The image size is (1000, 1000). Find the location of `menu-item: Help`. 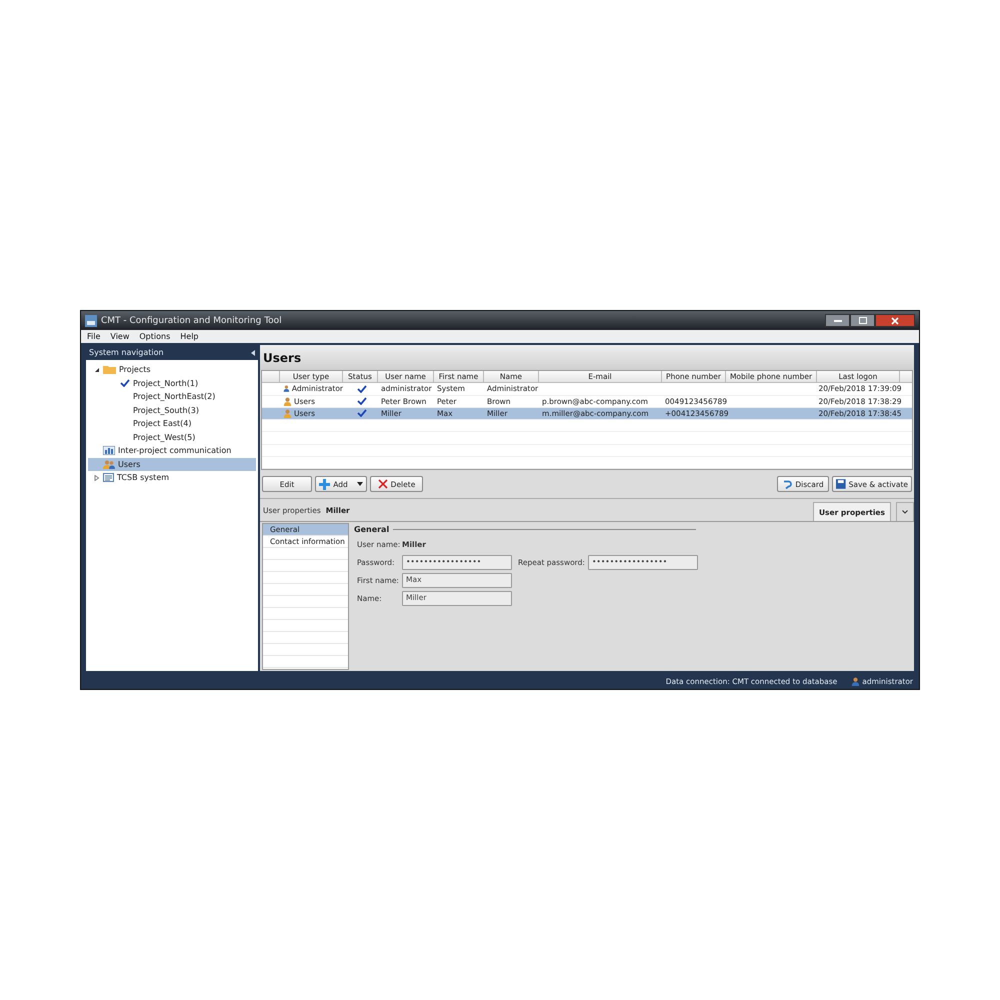

menu-item: Help is located at coordinates (189, 336).